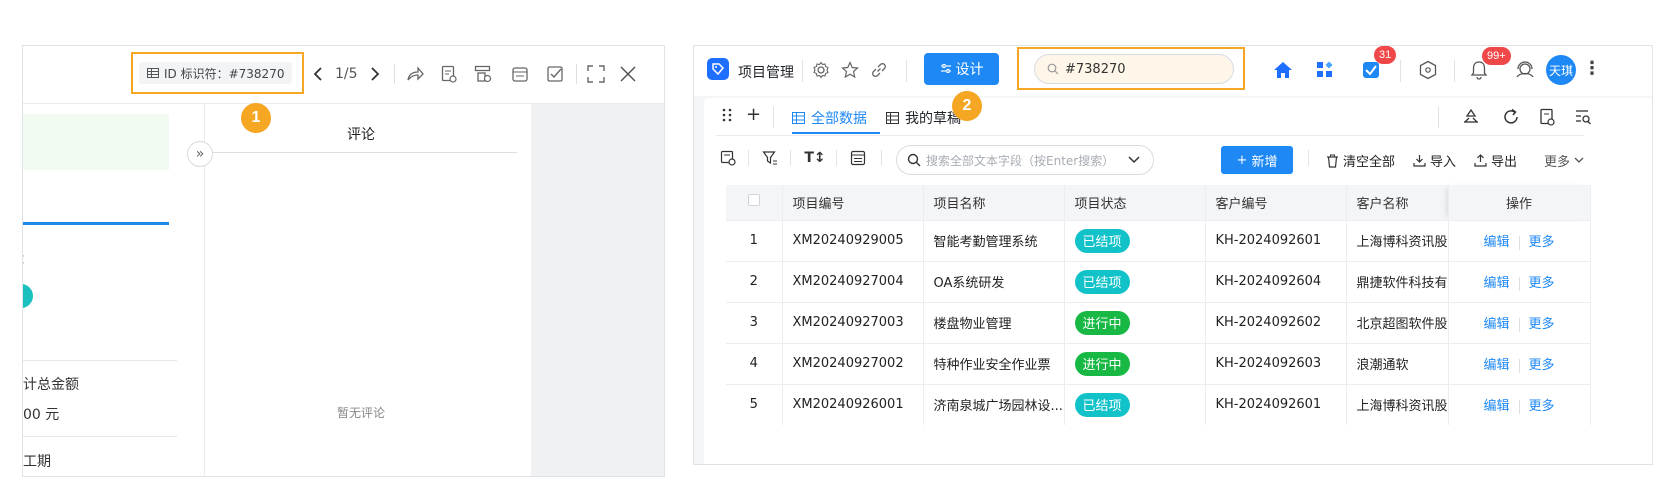 The height and width of the screenshot is (503, 1668). What do you see at coordinates (994, 322) in the screenshot?
I see `project-name-cell: 楼盘物业管理` at bounding box center [994, 322].